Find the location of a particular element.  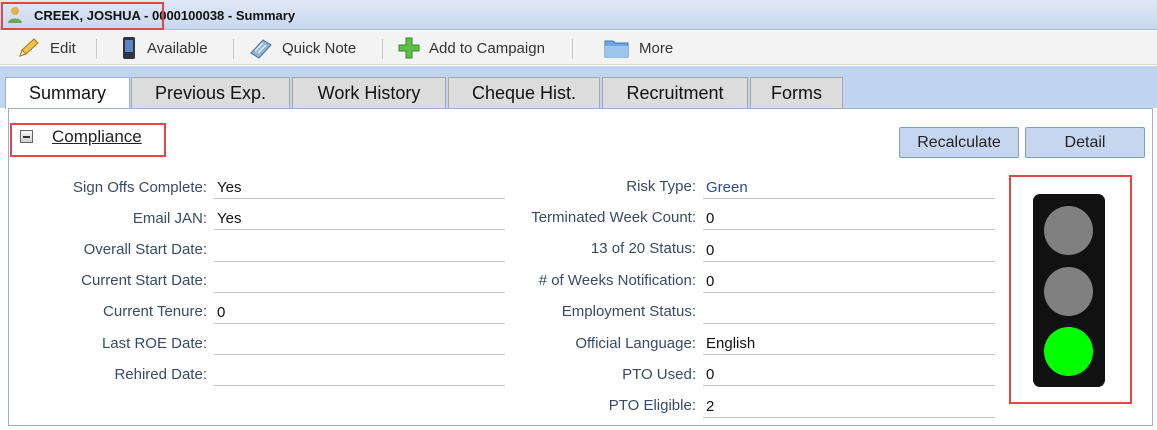

add-to-campaign-button: Add to Campaign is located at coordinates (471, 48).